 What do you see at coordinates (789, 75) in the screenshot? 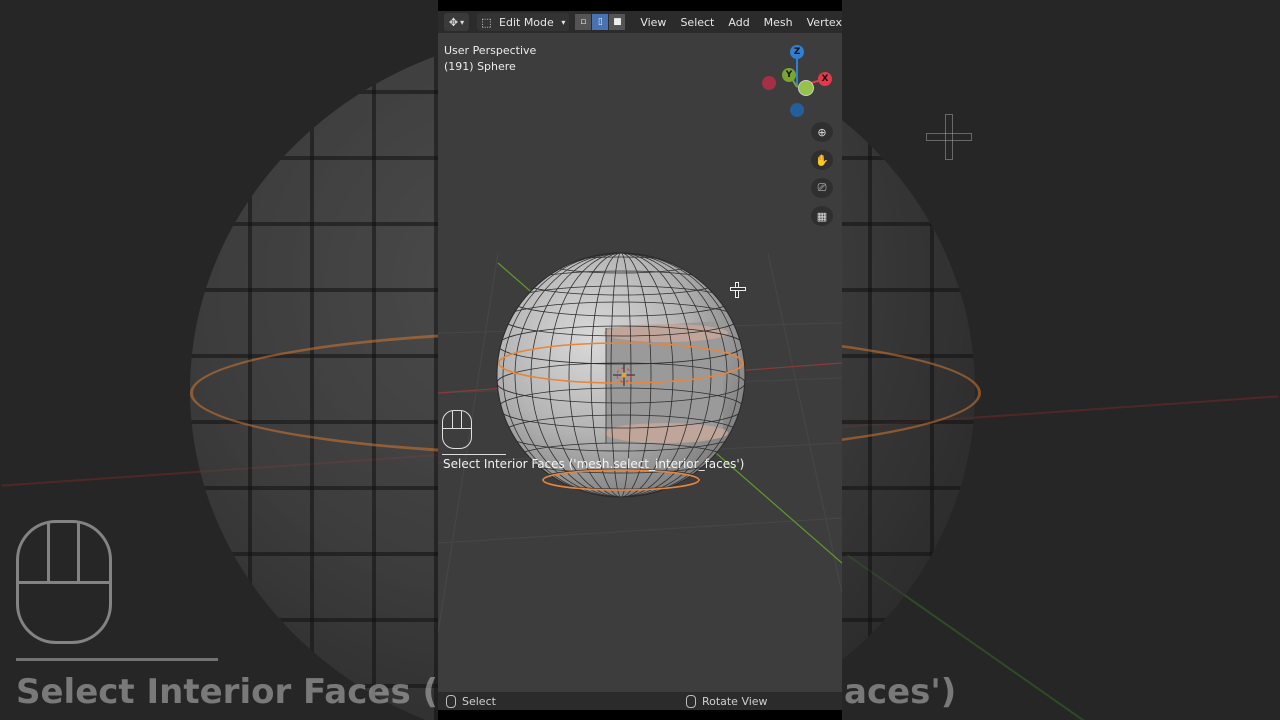
I see `gizmo-y-axis: Y` at bounding box center [789, 75].